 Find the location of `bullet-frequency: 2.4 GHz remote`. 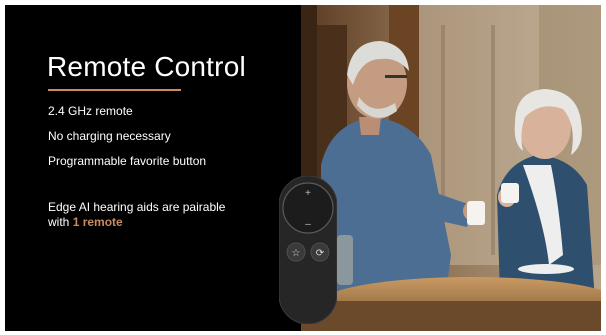

bullet-frequency: 2.4 GHz remote is located at coordinates (90, 111).